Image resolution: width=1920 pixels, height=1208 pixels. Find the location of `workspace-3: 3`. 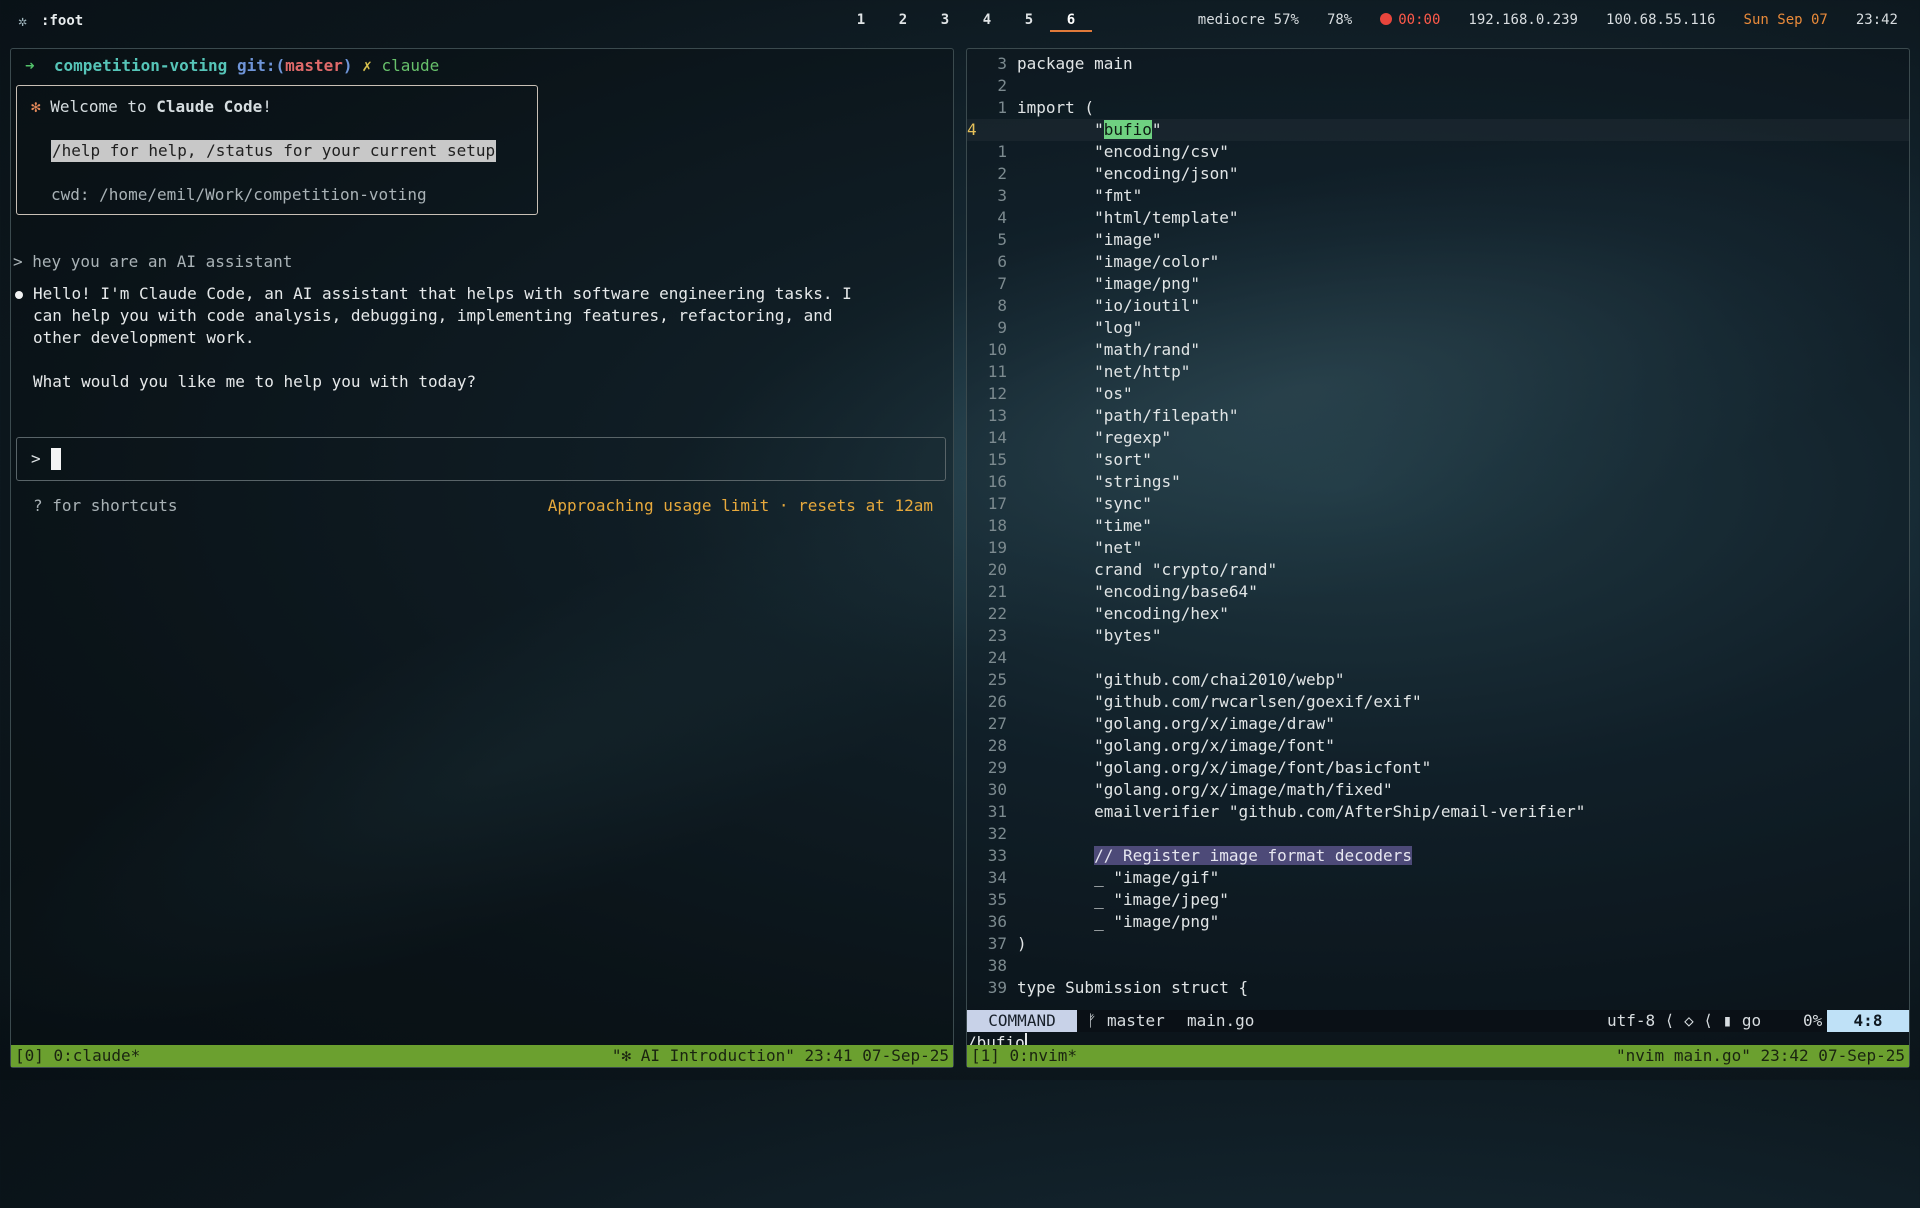

workspace-3: 3 is located at coordinates (945, 22).